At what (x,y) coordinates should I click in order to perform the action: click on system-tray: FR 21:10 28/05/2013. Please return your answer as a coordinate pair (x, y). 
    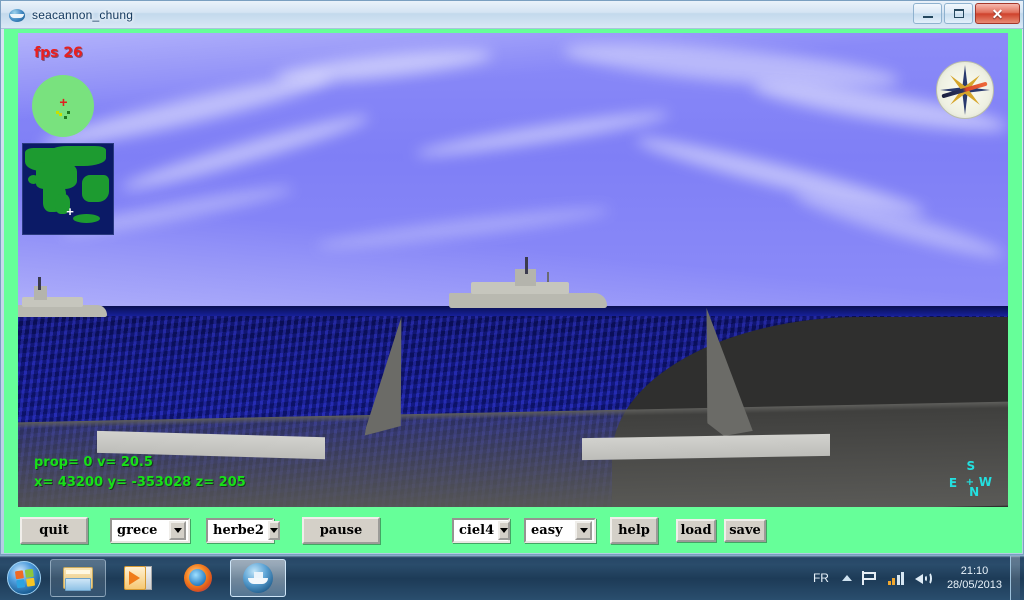
    Looking at the image, I should click on (916, 578).